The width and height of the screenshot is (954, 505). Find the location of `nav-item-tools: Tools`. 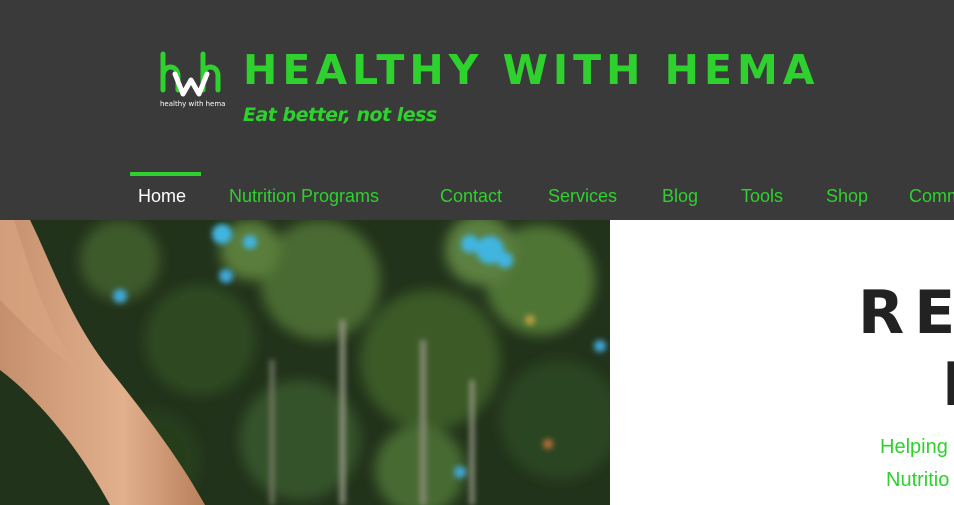

nav-item-tools: Tools is located at coordinates (762, 196).